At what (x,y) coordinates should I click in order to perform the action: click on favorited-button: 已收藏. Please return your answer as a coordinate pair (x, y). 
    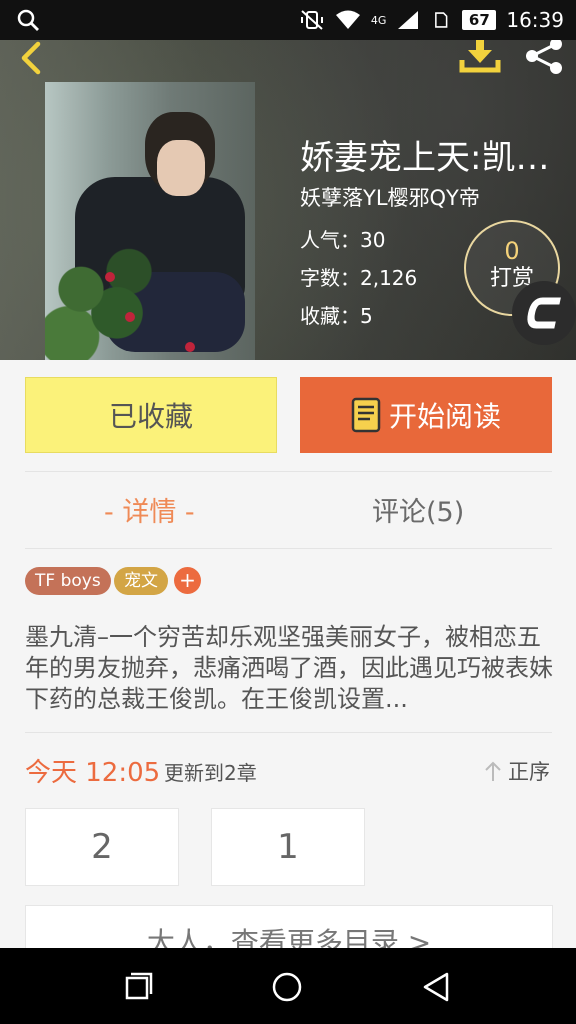
    Looking at the image, I should click on (151, 415).